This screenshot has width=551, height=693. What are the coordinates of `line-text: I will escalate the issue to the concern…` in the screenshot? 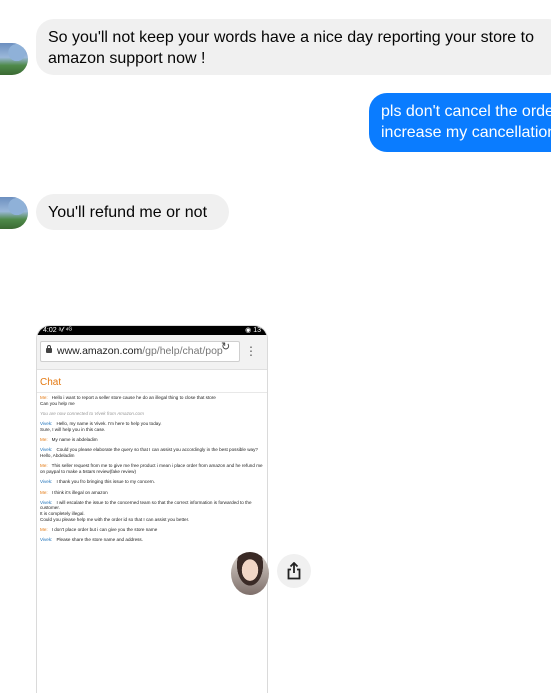 It's located at (146, 505).